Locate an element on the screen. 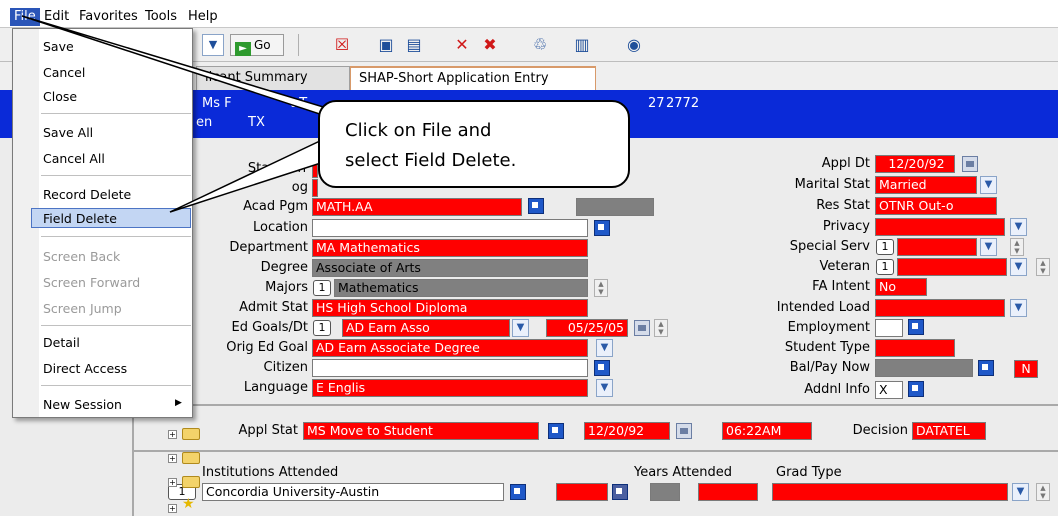 This screenshot has width=1058, height=516. employment-field is located at coordinates (889, 328).